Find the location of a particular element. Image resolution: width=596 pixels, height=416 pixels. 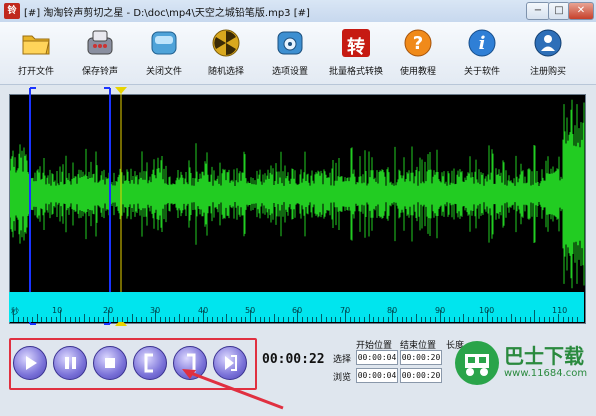

tutorial-button: ? 使用教程 is located at coordinates (418, 54).